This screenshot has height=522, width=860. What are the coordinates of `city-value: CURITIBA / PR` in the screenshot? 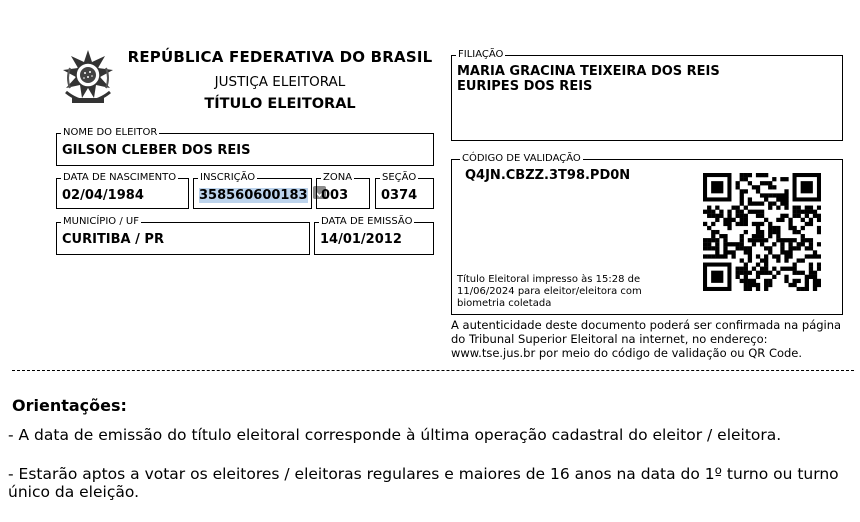 It's located at (113, 239).